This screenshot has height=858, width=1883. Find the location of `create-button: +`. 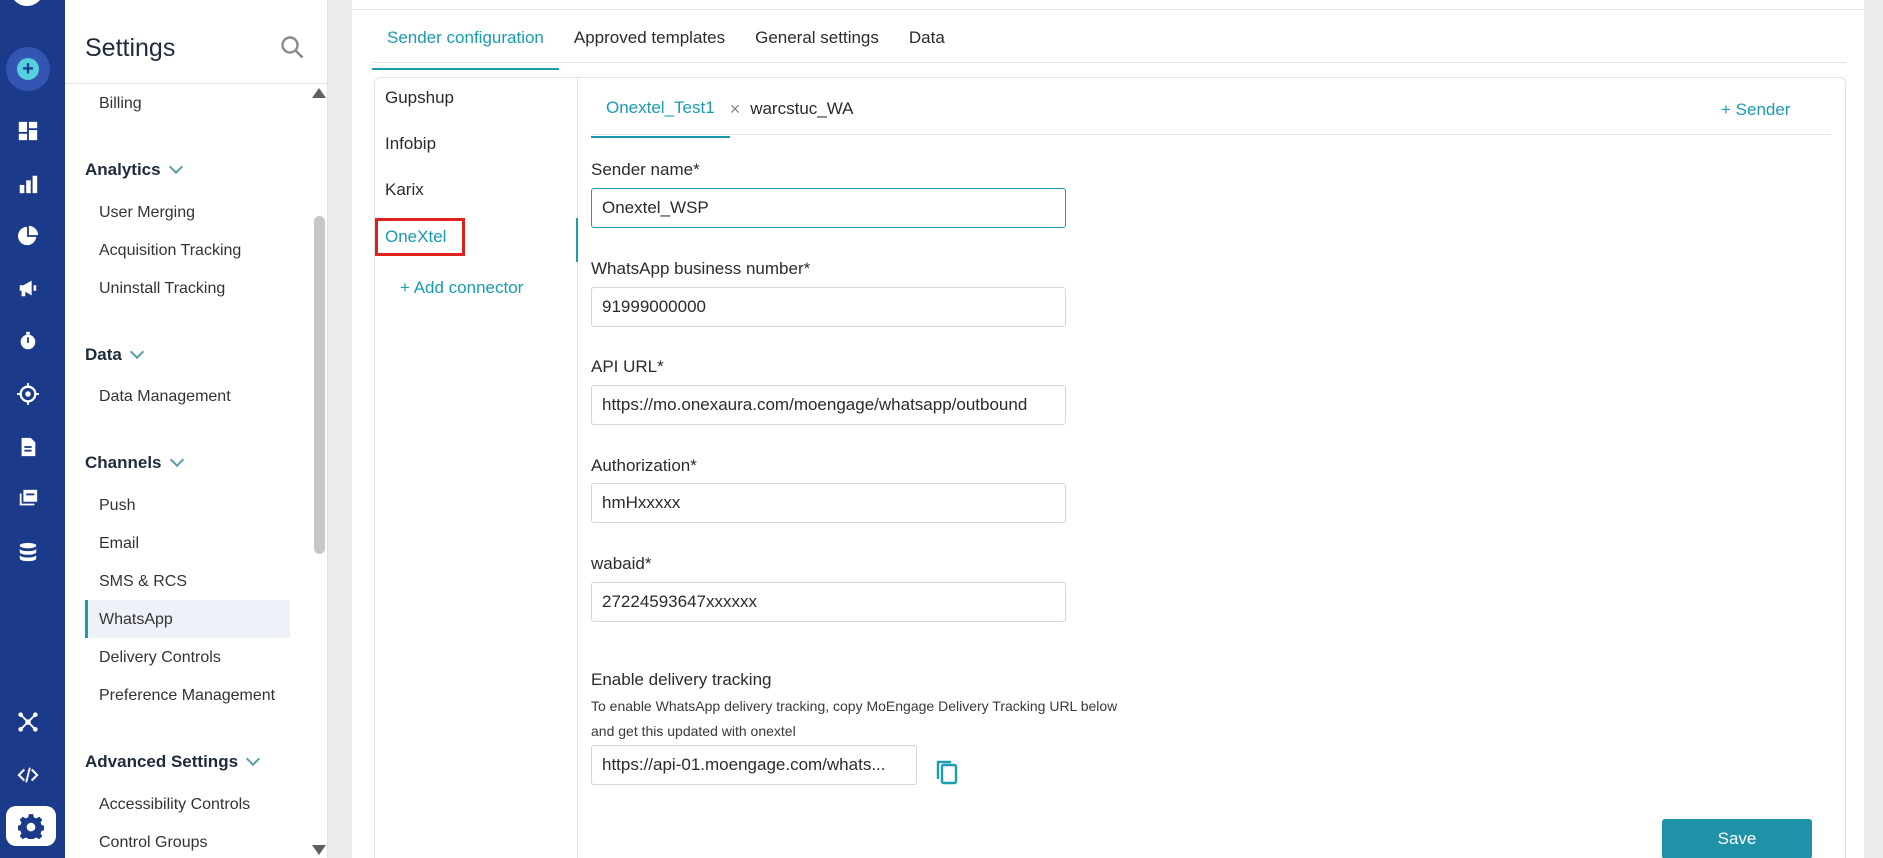

create-button: + is located at coordinates (28, 69).